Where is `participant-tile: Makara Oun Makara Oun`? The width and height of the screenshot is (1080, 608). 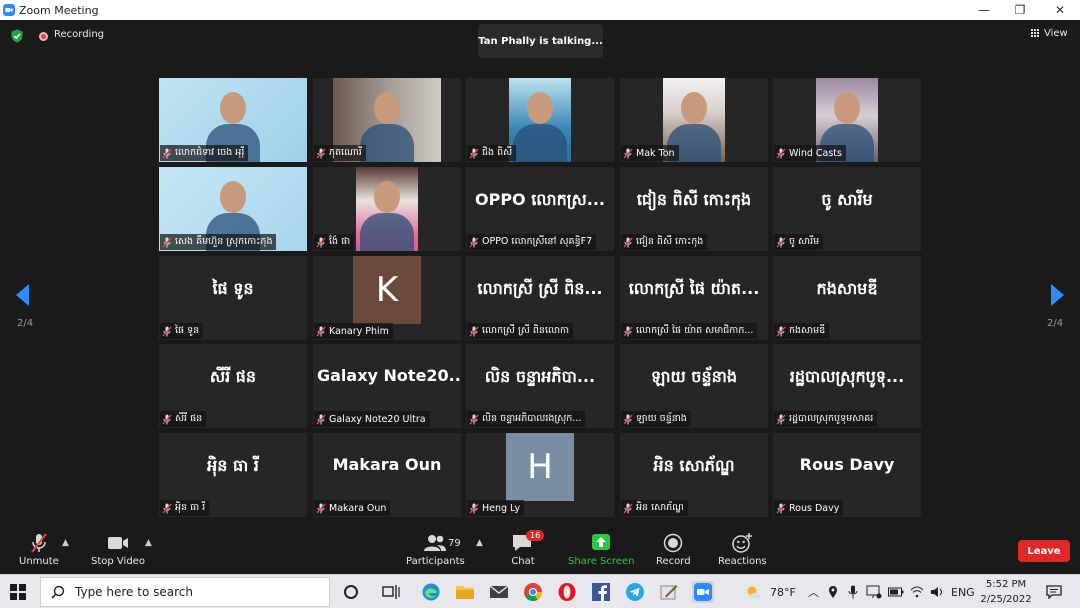 participant-tile: Makara Oun Makara Oun is located at coordinates (387, 475).